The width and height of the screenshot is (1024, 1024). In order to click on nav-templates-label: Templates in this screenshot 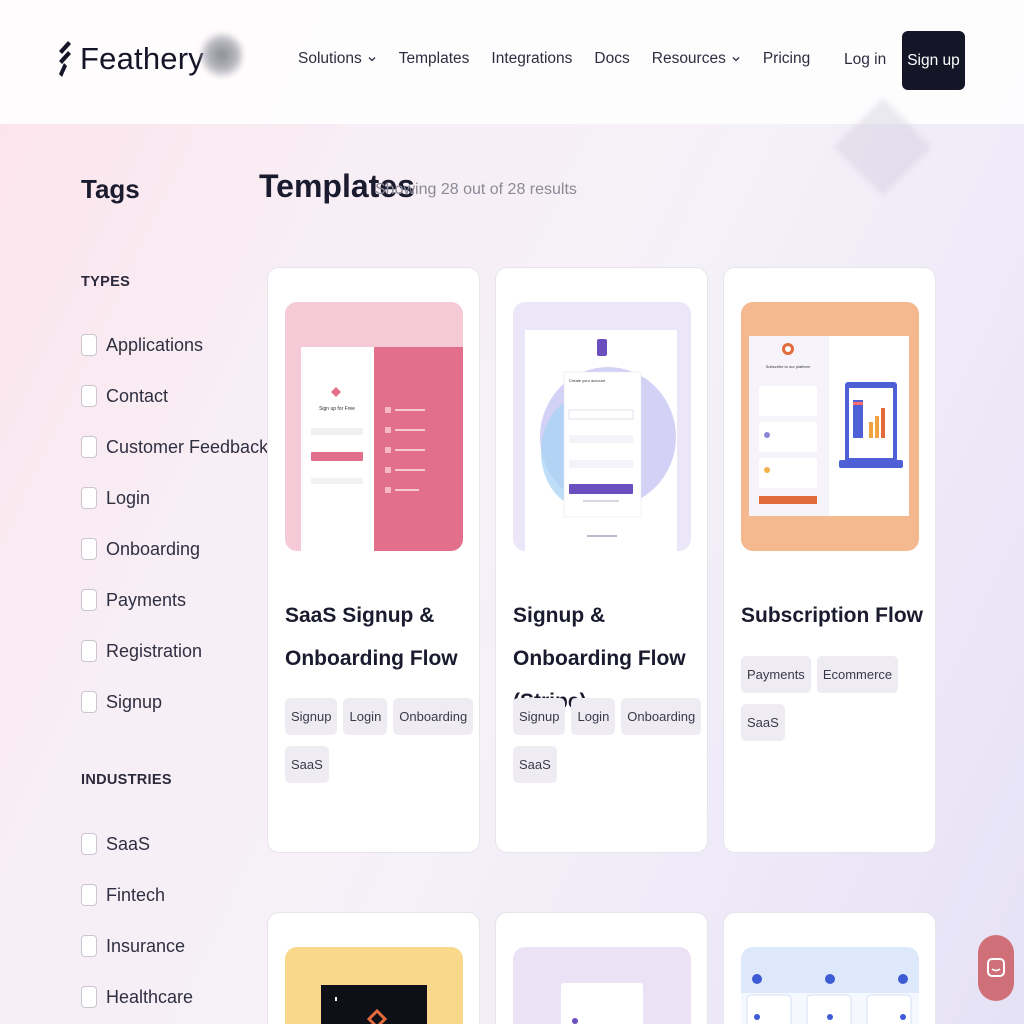, I will do `click(434, 58)`.